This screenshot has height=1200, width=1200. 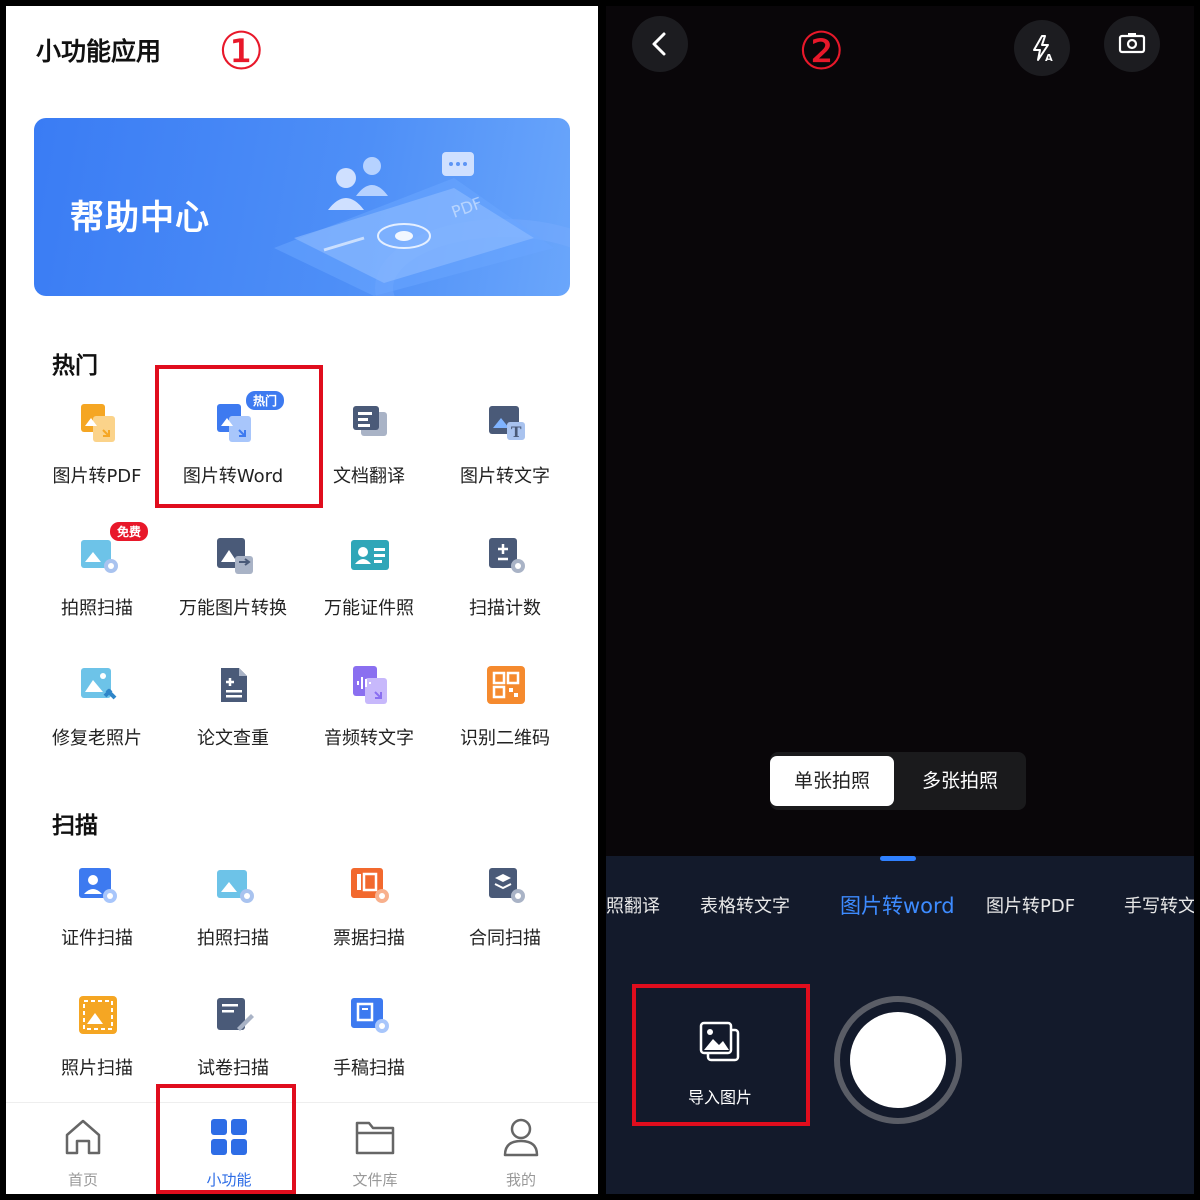 I want to click on qr-code-icon, so click(x=506, y=685).